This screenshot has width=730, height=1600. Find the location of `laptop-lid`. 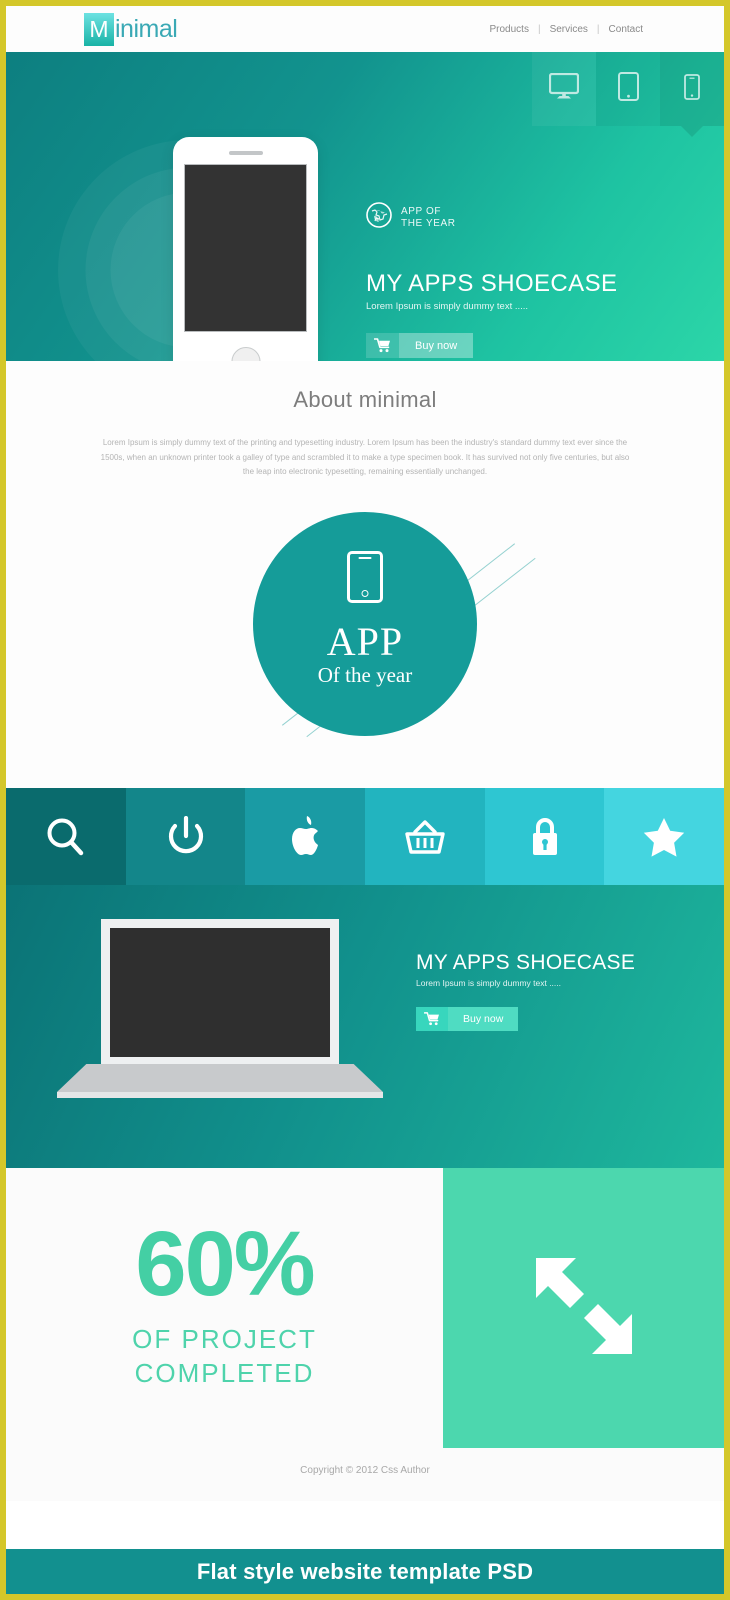

laptop-lid is located at coordinates (220, 991).